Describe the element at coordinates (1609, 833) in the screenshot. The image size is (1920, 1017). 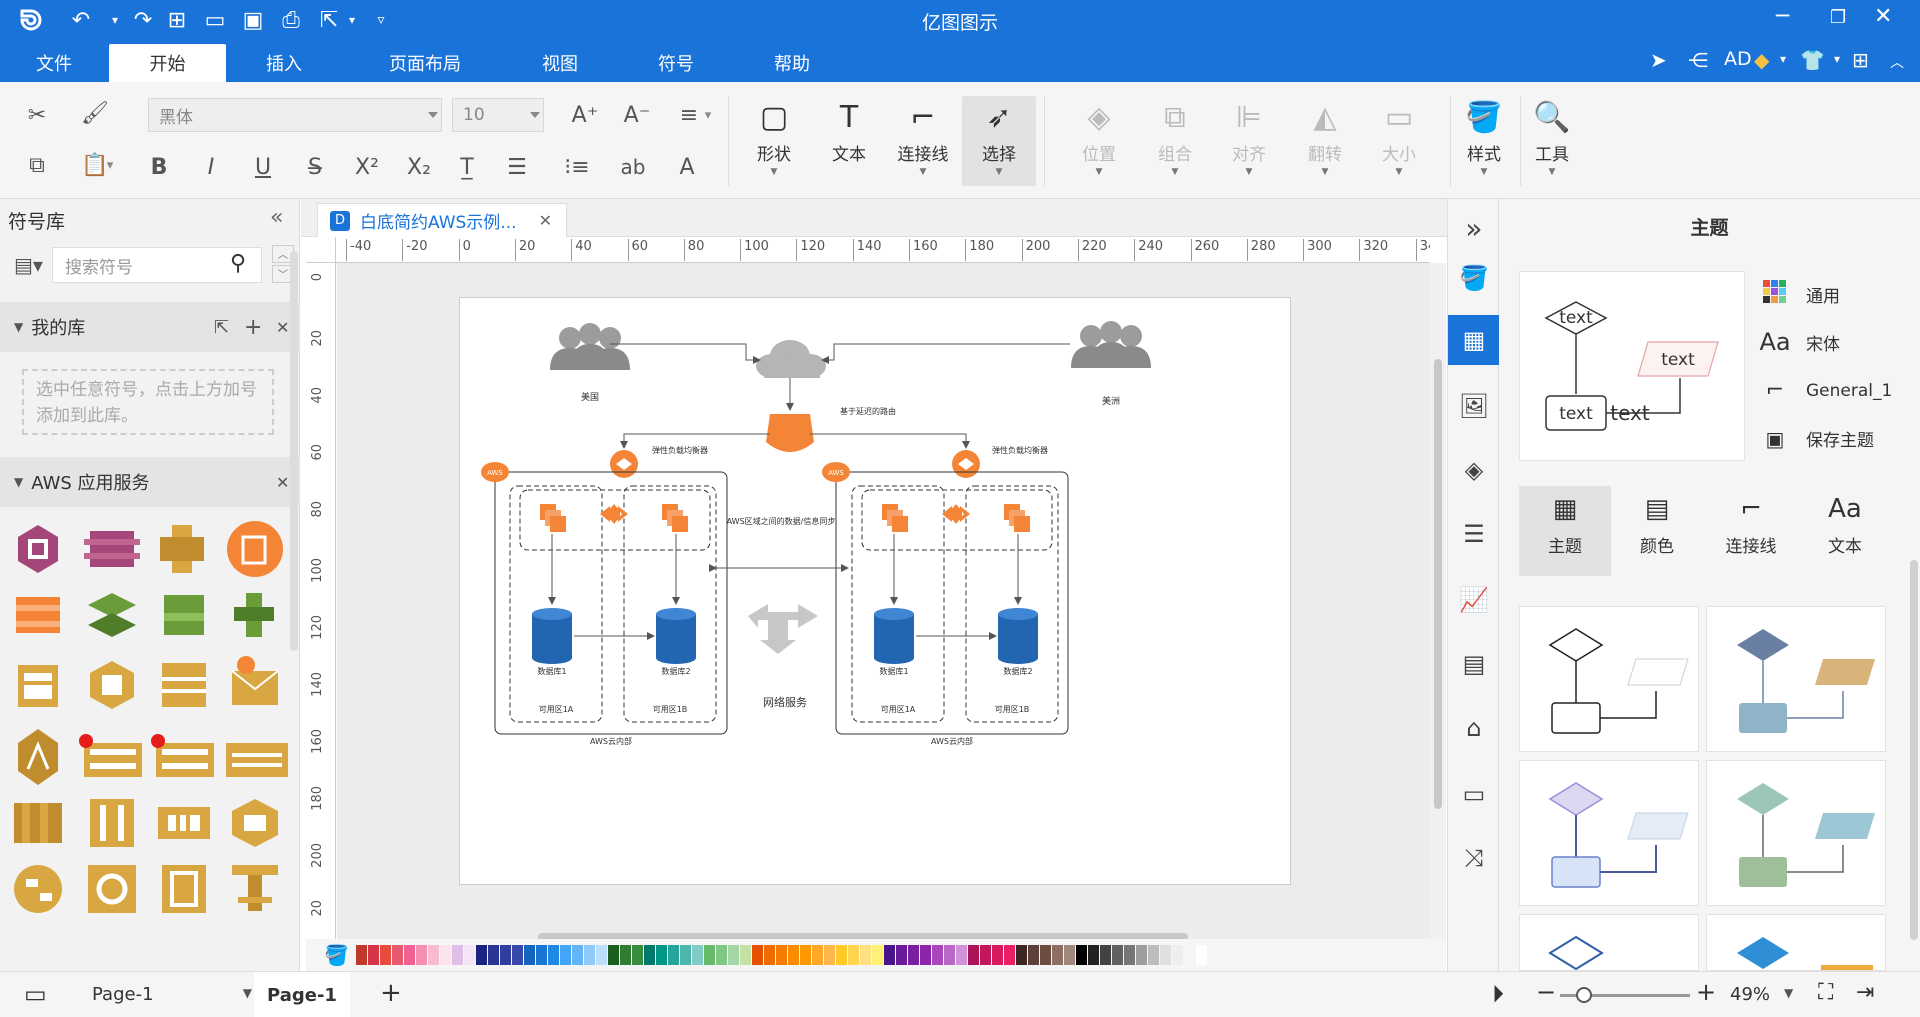
I see `theme-card` at that location.